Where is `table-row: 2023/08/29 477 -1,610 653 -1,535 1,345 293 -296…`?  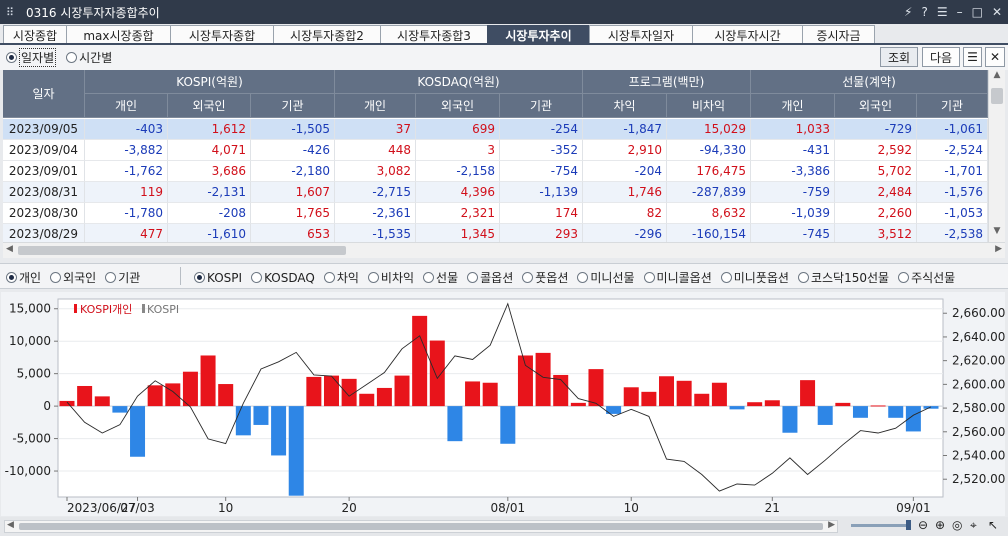 table-row: 2023/08/29 477 -1,610 653 -1,535 1,345 293 -296… is located at coordinates (495, 233).